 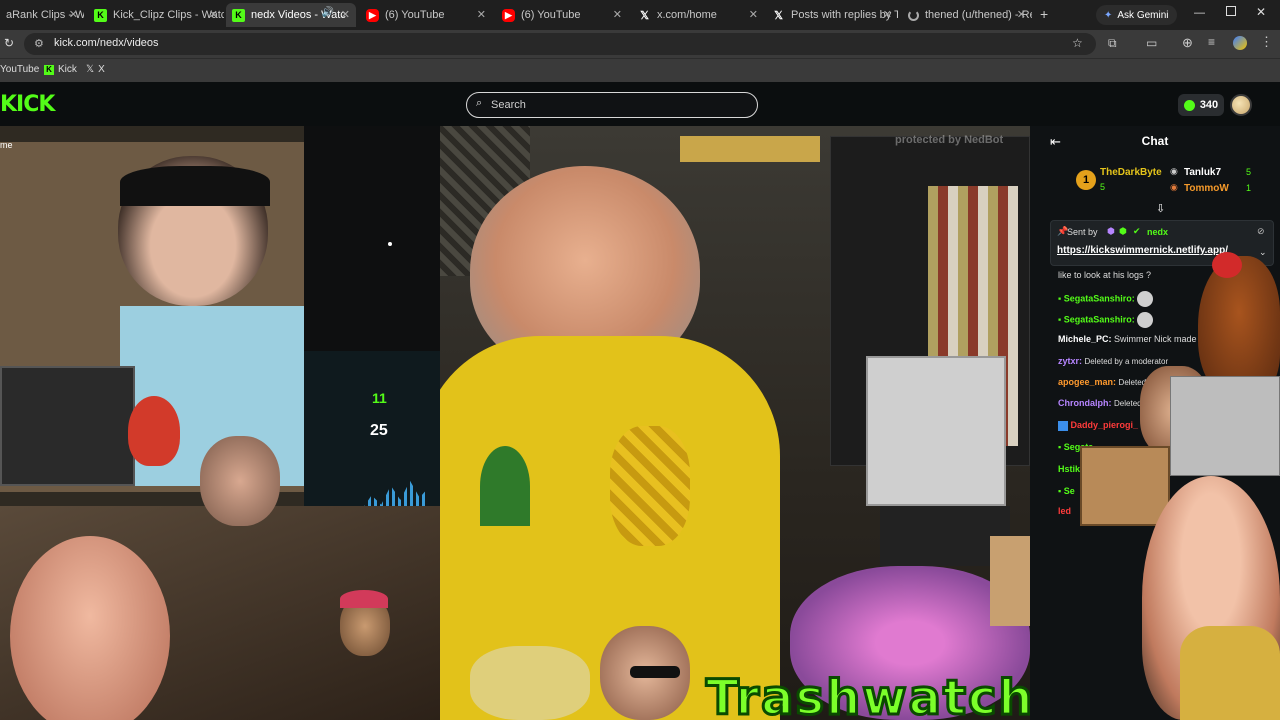 I want to click on tab-youtube-2: ▶ (6) YouTube ✕, so click(x=562, y=15).